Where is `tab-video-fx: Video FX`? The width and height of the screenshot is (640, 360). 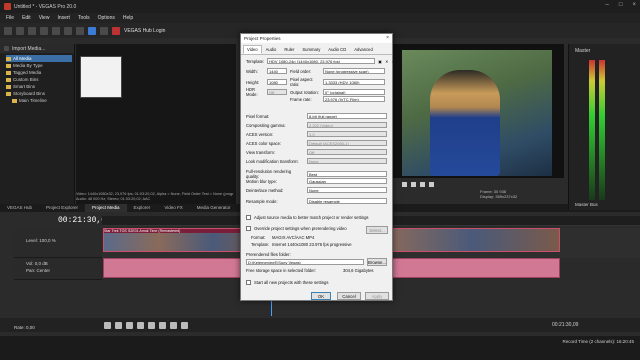 tab-video-fx: Video FX is located at coordinates (173, 208).